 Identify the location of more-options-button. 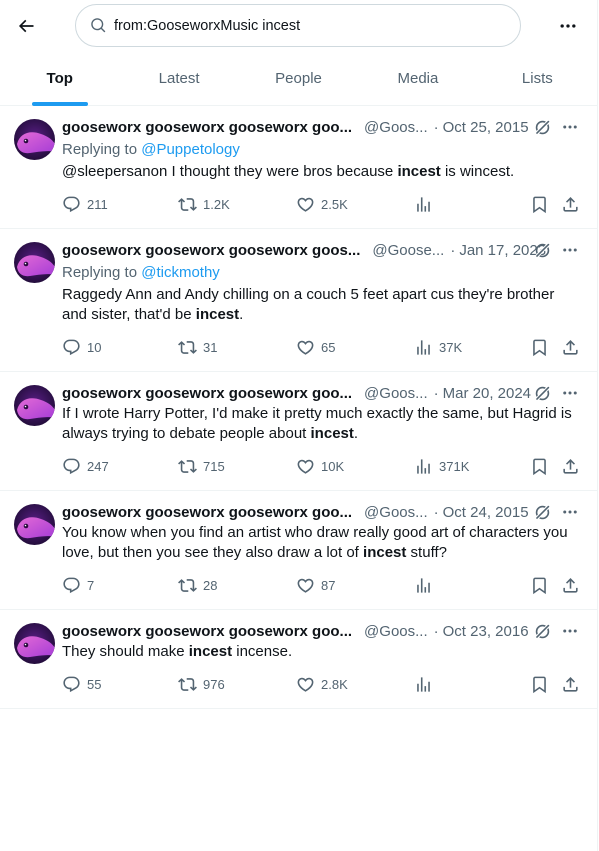
(568, 26).